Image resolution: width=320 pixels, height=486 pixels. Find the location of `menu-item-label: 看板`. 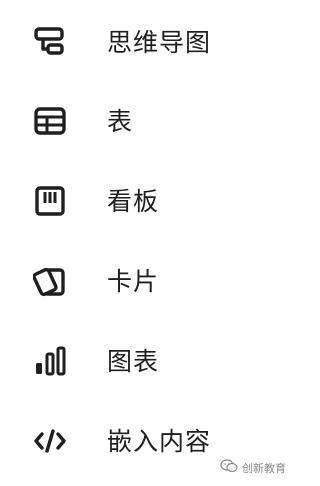

menu-item-label: 看板 is located at coordinates (133, 201).